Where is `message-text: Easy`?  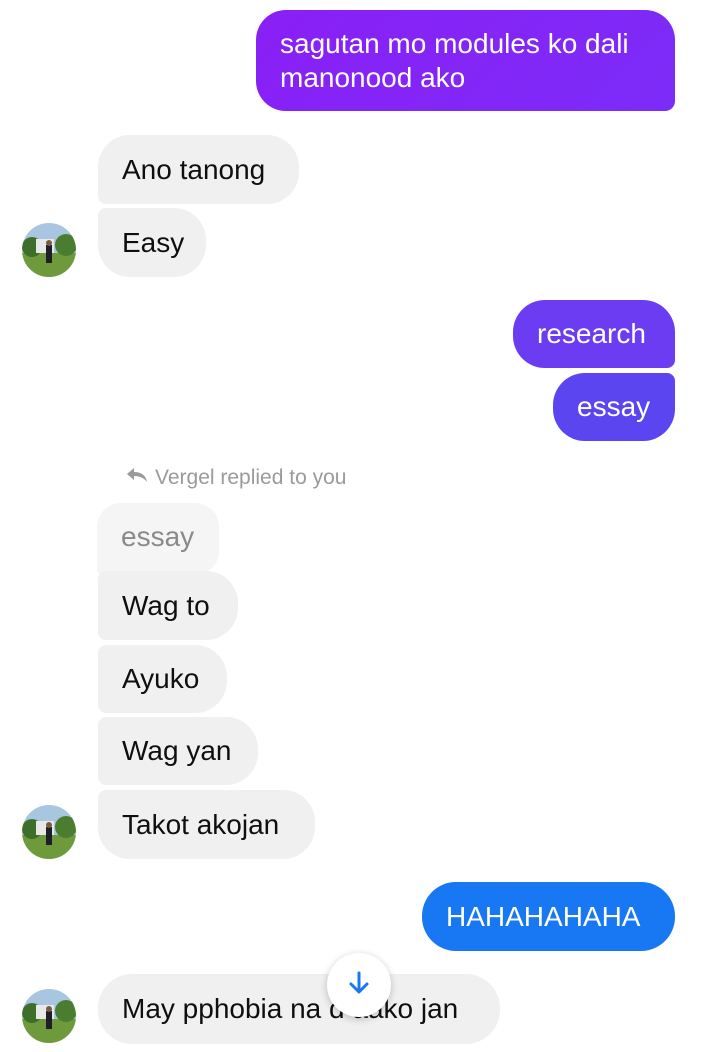
message-text: Easy is located at coordinates (153, 242).